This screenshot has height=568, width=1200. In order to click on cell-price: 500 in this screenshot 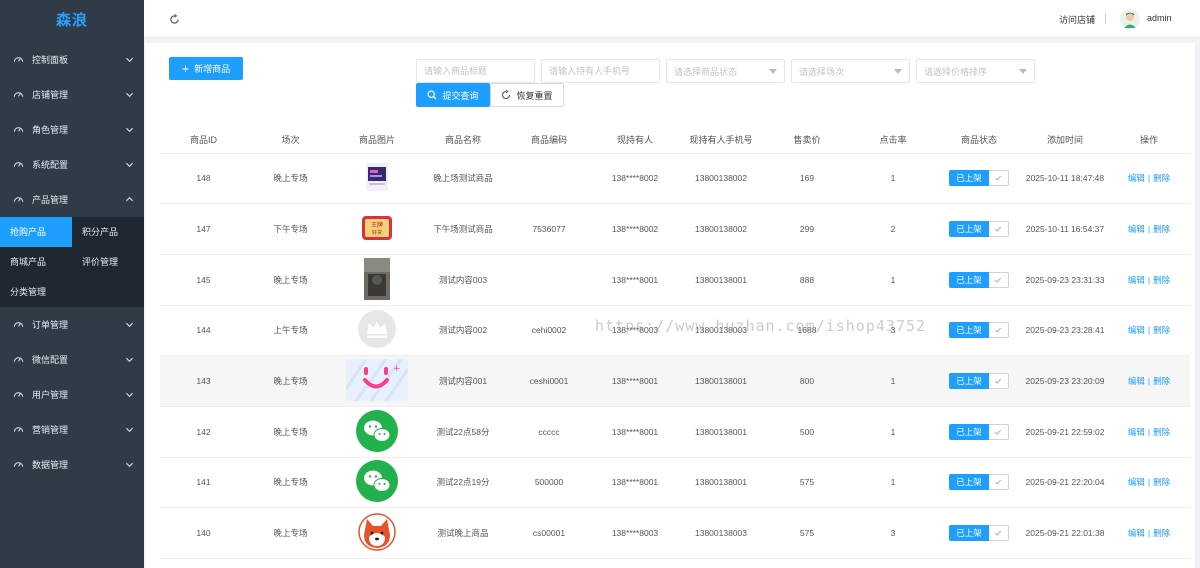, I will do `click(807, 432)`.